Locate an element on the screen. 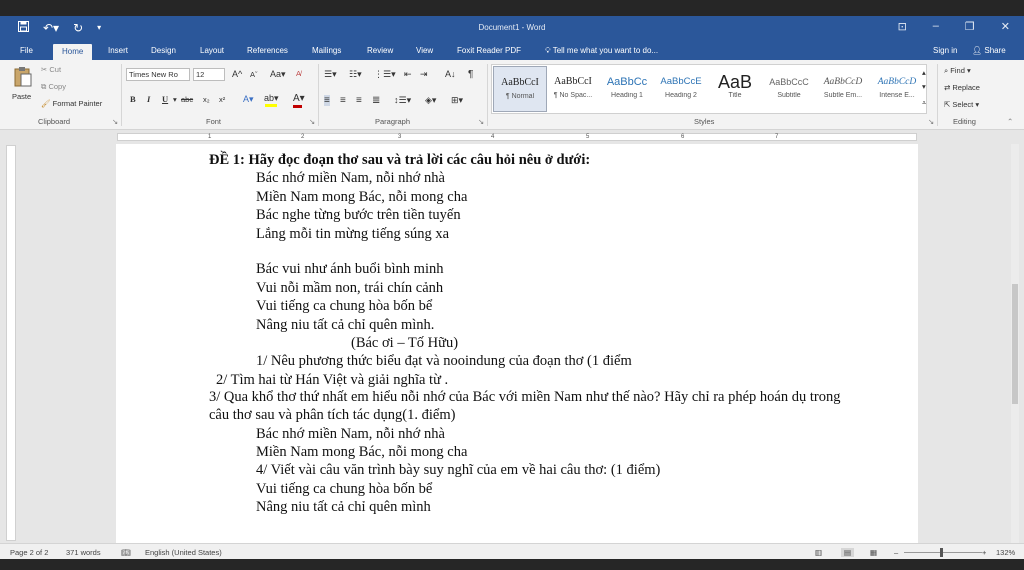  clear-formatting-icon: A̸ is located at coordinates (298, 73).